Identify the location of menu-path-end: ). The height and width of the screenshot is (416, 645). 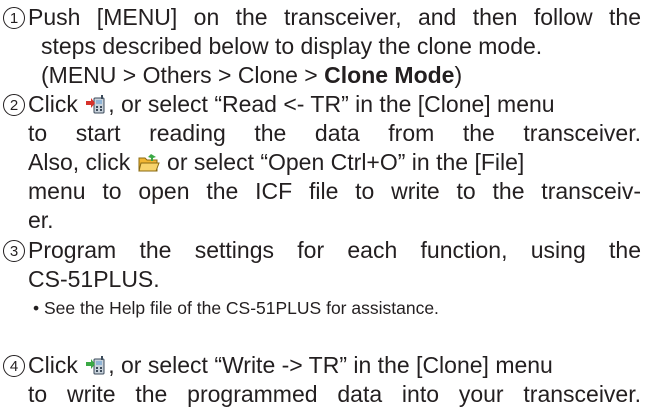
(458, 75).